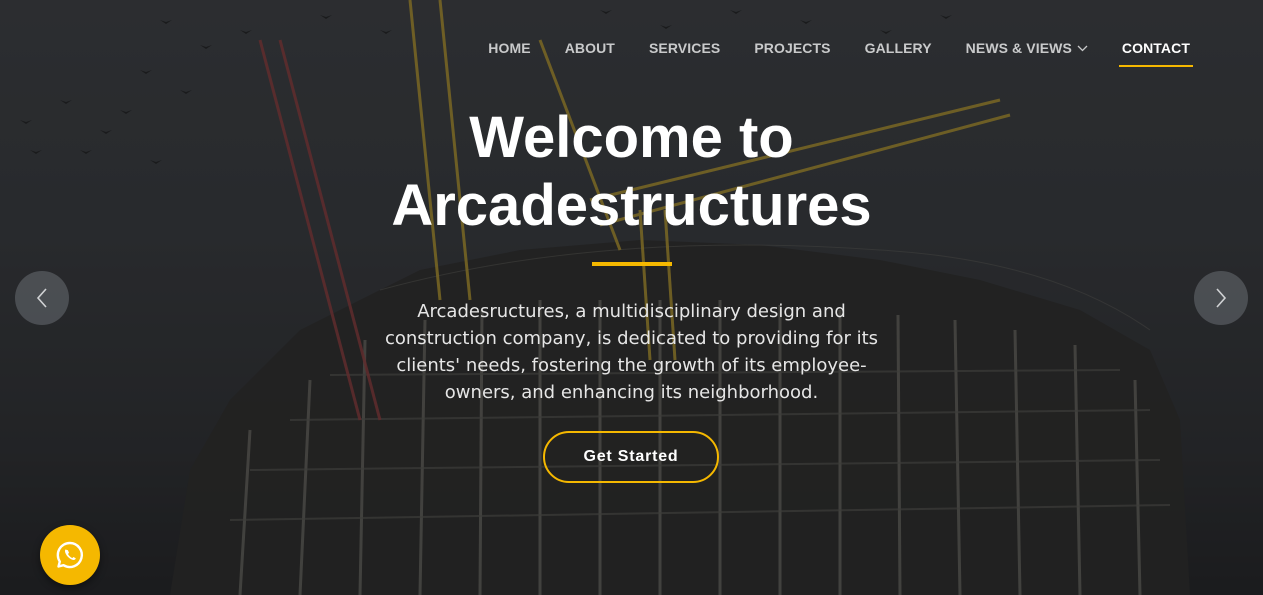  I want to click on nav-services: SERVICES, so click(684, 50).